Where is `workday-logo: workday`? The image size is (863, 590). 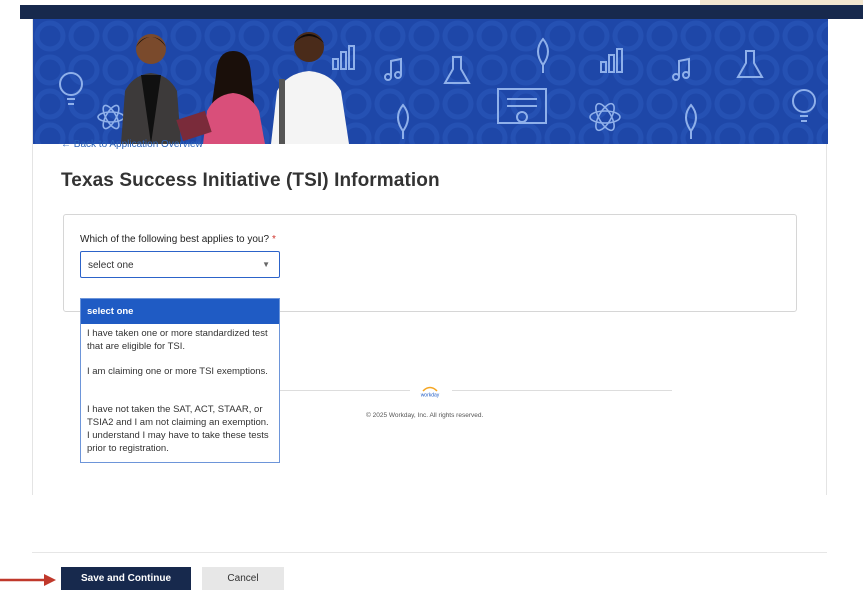
workday-logo: workday is located at coordinates (430, 391).